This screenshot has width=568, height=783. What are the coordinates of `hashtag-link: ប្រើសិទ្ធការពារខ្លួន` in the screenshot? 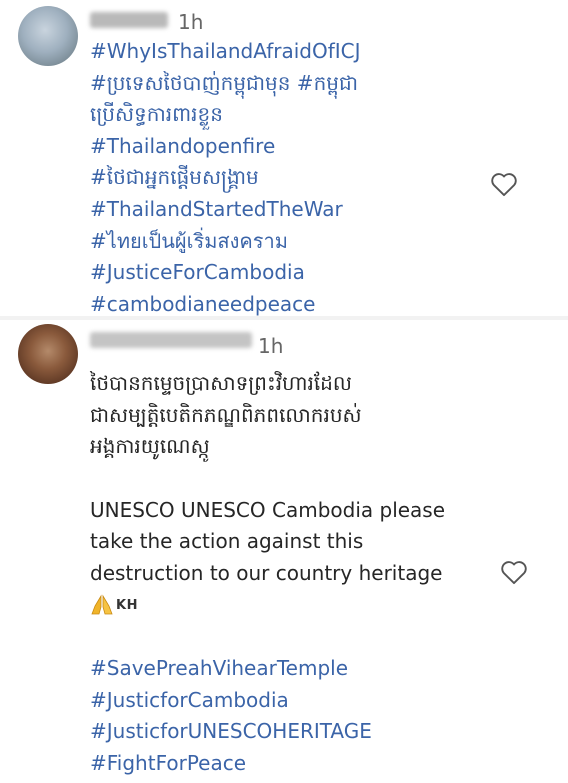 It's located at (225, 115).